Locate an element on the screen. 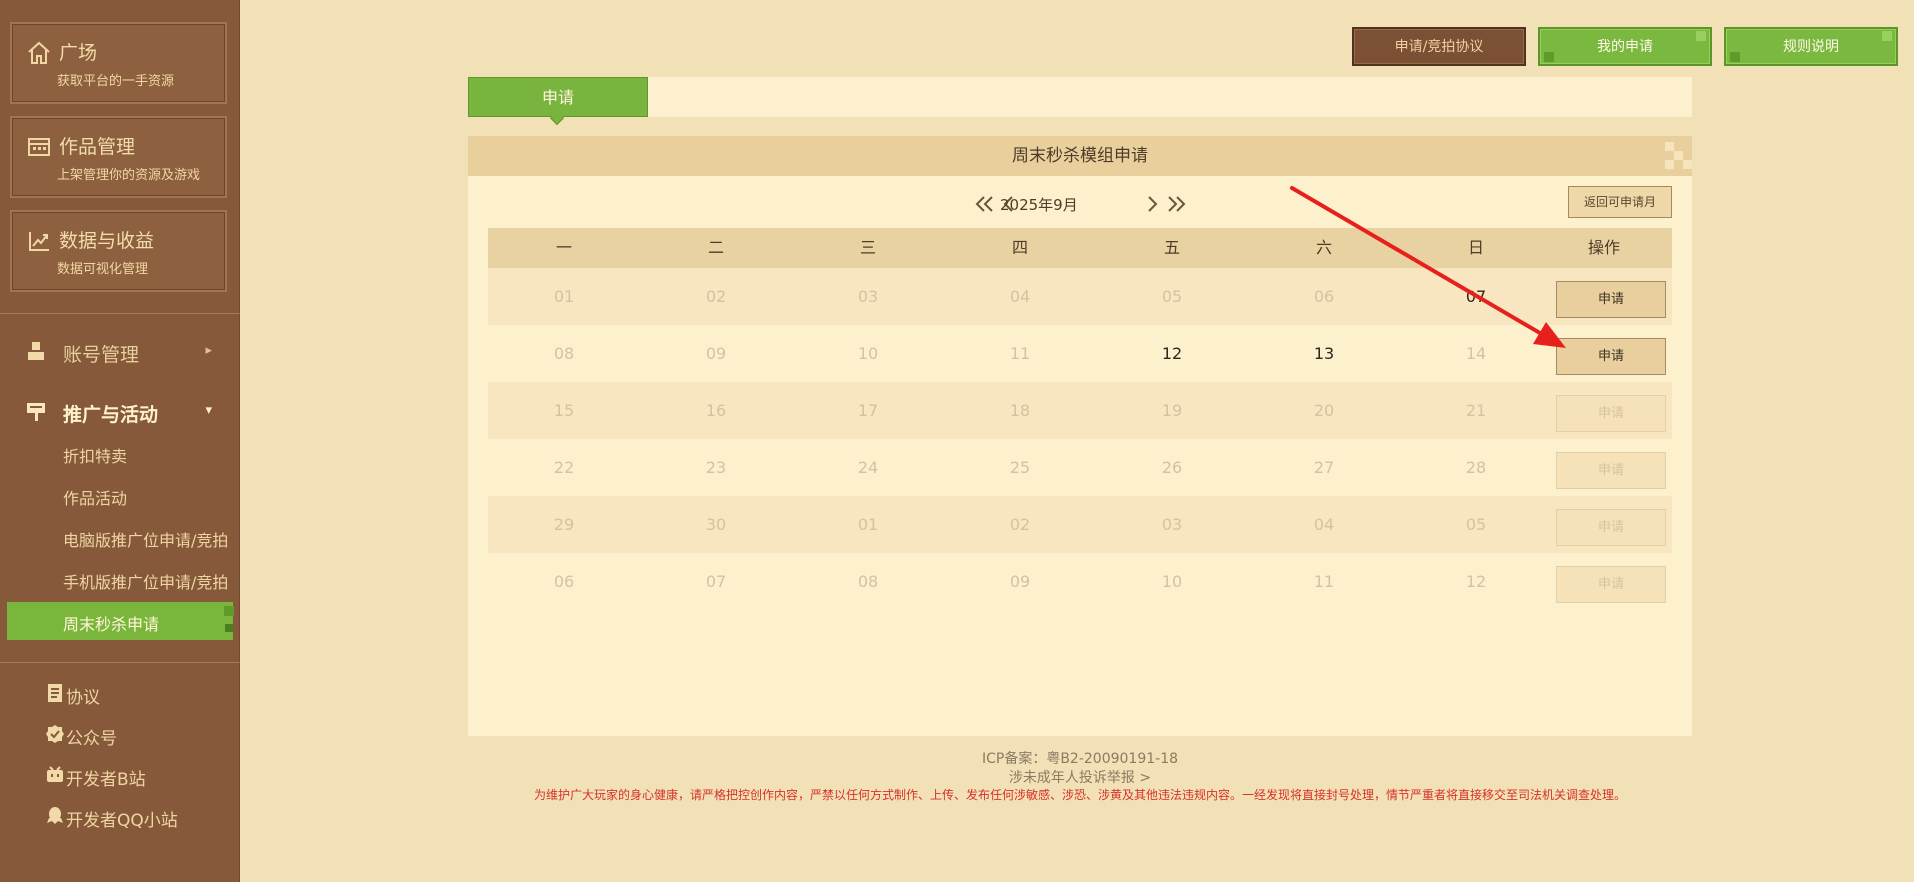 The image size is (1914, 882). prev-year-icon is located at coordinates (985, 204).